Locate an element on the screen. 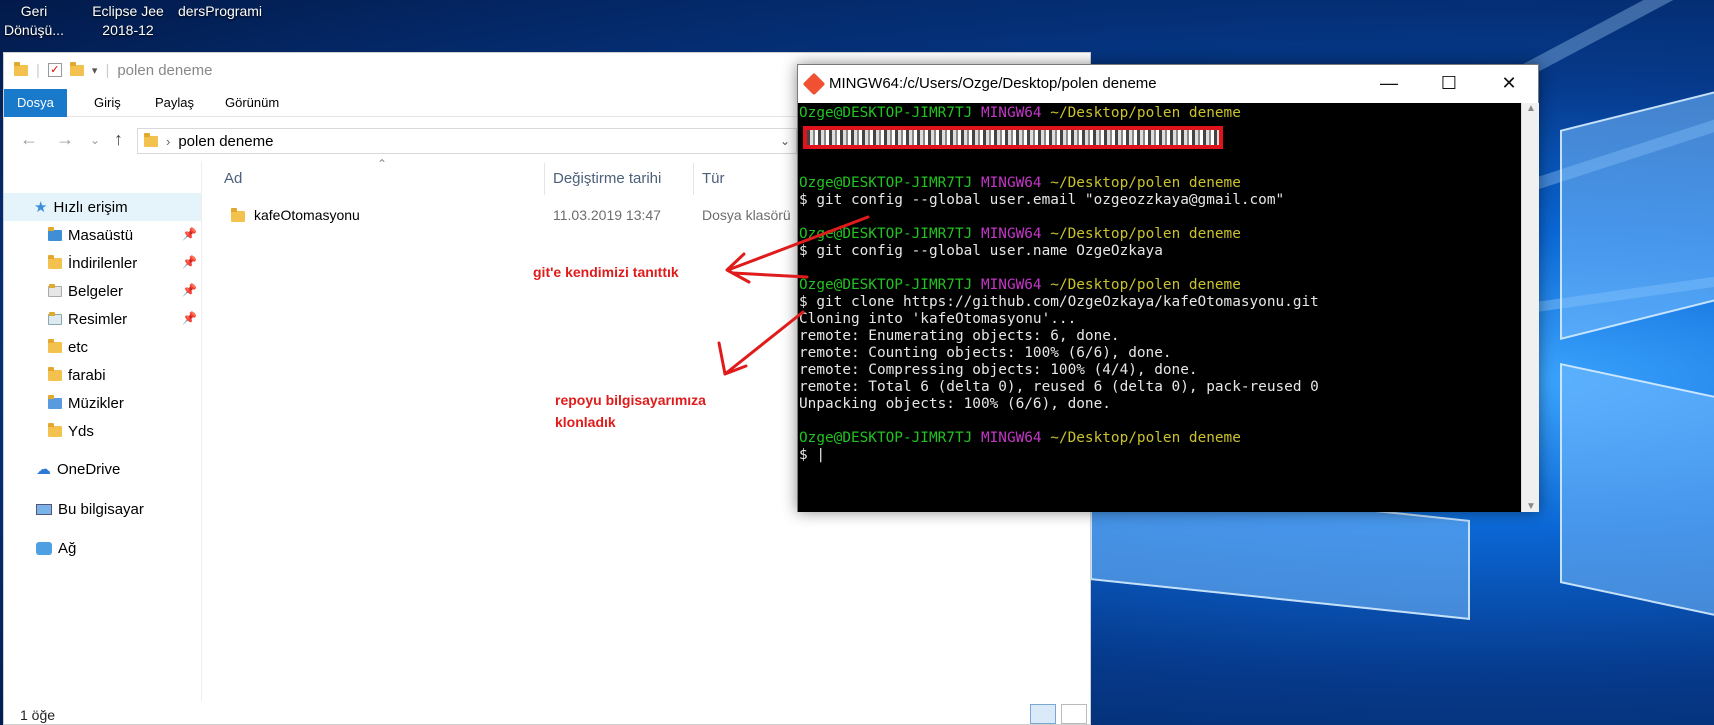 The width and height of the screenshot is (1714, 725). annotation-text: git'e kendimizi tanıttık is located at coordinates (606, 272).